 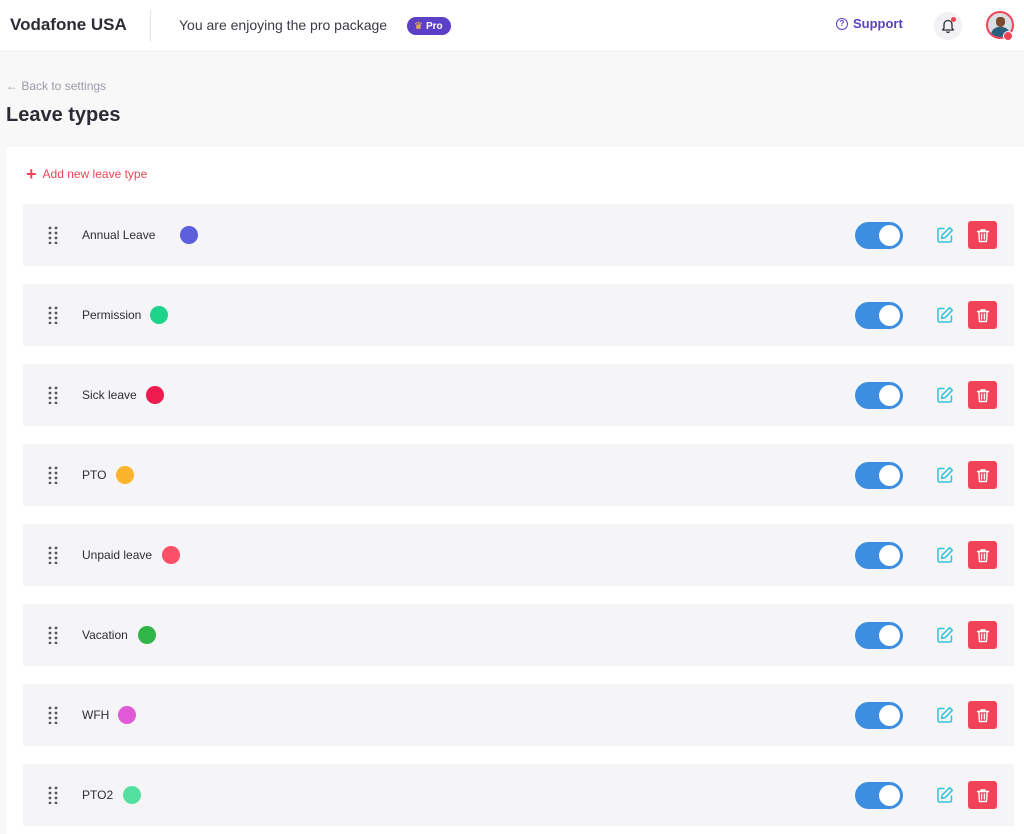 I want to click on leave-type-label: Annual Leave, so click(x=119, y=235).